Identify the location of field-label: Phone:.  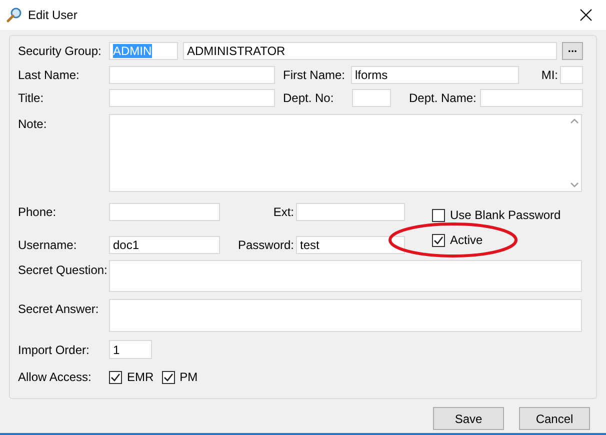
(38, 212).